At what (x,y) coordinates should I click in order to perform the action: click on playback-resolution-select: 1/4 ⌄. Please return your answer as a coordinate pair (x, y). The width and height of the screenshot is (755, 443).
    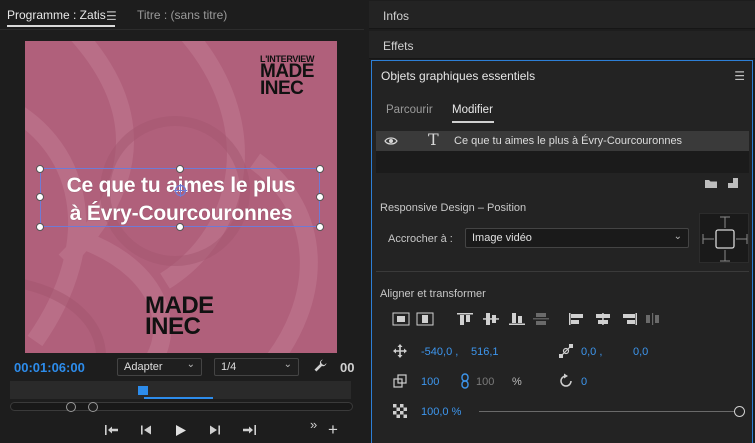
    Looking at the image, I should click on (256, 367).